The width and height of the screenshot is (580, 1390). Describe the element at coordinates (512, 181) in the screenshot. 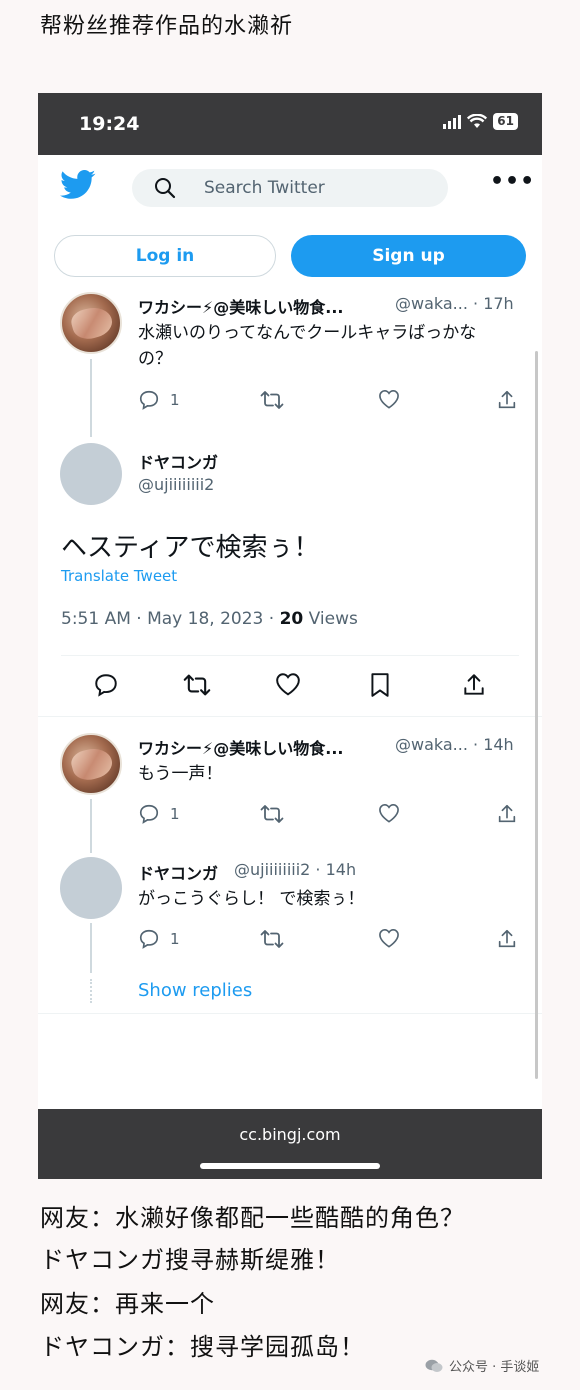

I see `more-options-icon: •••` at that location.